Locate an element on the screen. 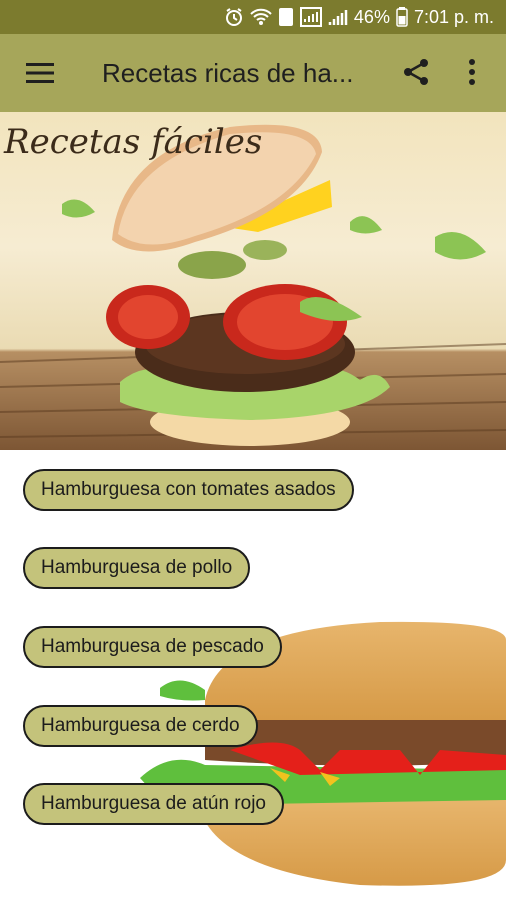  share-button is located at coordinates (416, 72).